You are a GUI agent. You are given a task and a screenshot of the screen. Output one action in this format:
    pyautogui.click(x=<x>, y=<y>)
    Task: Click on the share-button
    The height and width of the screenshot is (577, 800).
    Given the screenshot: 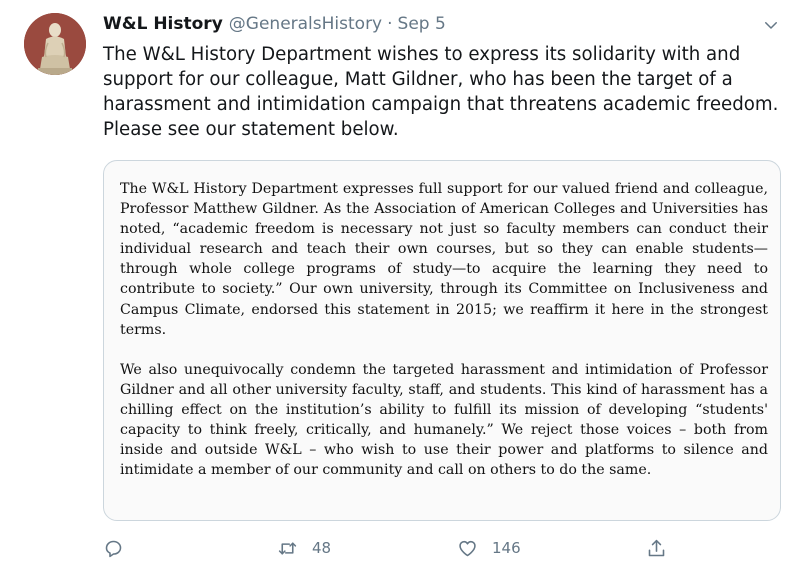 What is the action you would take?
    pyautogui.click(x=656, y=548)
    